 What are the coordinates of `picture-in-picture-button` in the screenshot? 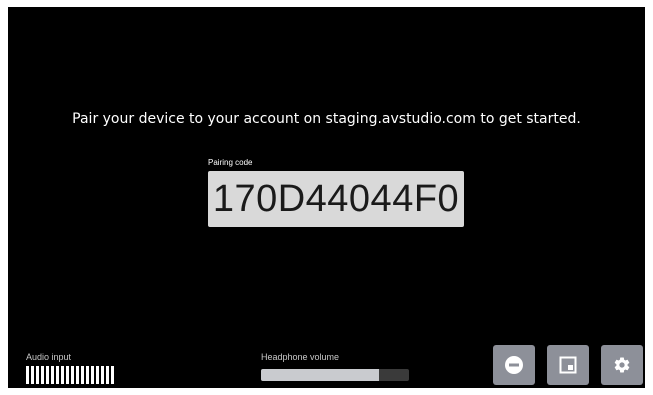 It's located at (568, 365).